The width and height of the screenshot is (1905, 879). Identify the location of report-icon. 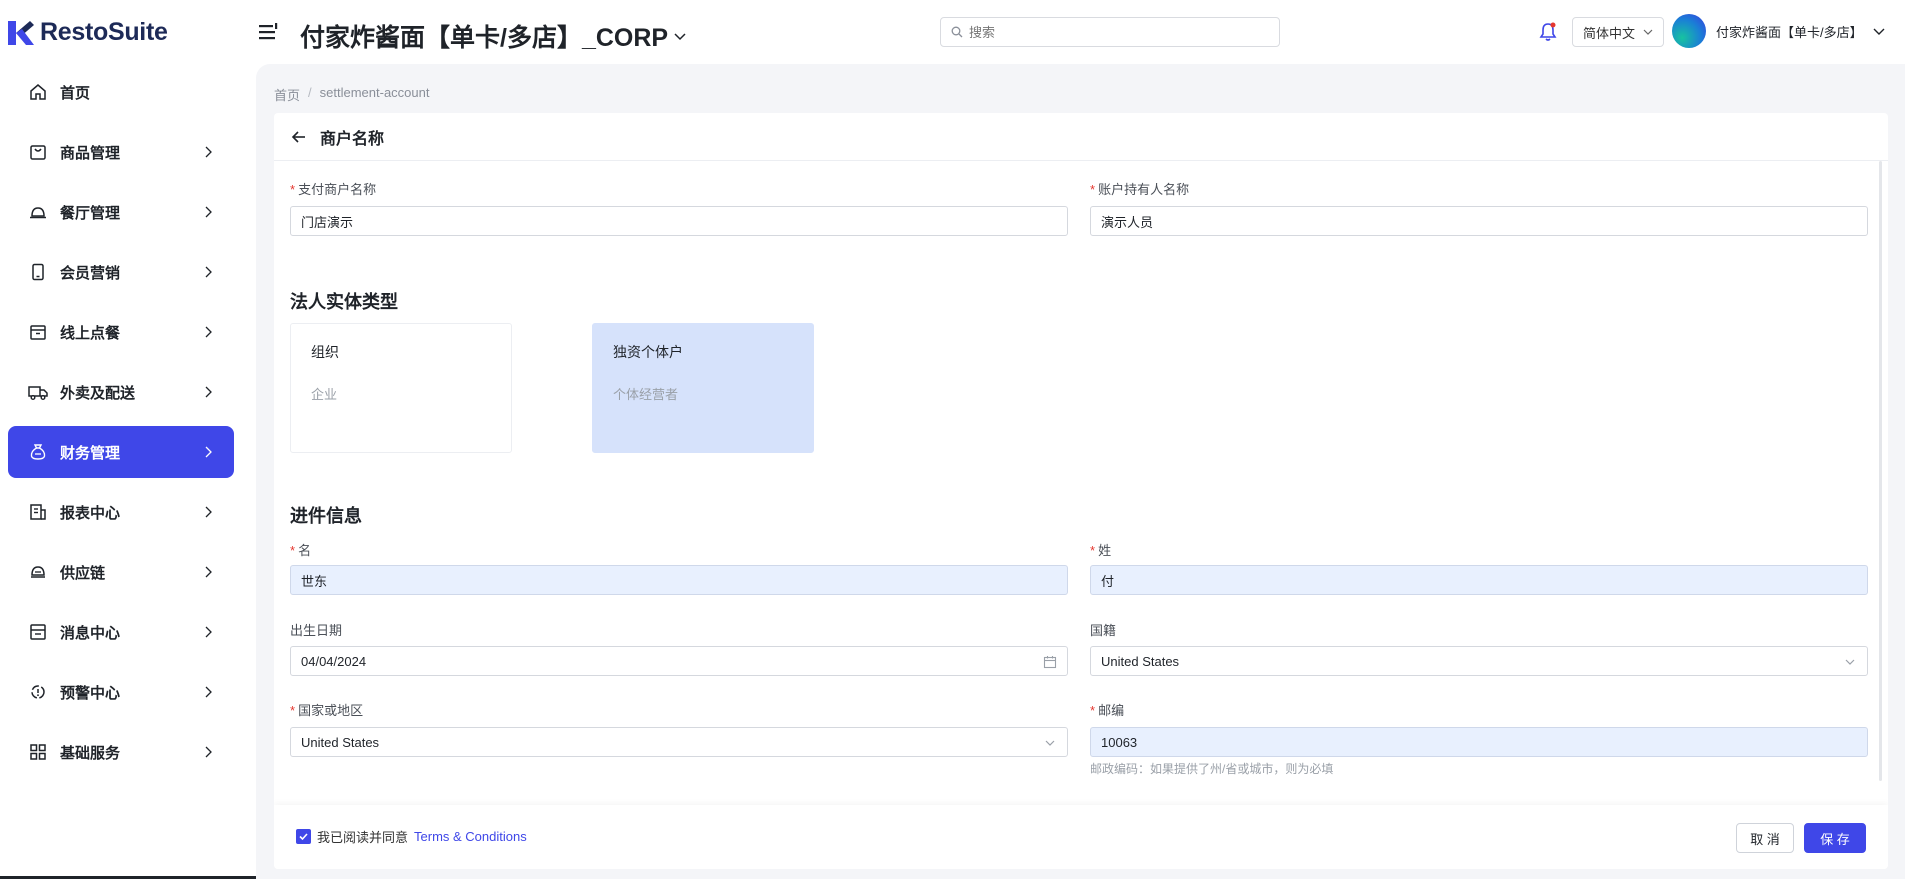
(38, 512).